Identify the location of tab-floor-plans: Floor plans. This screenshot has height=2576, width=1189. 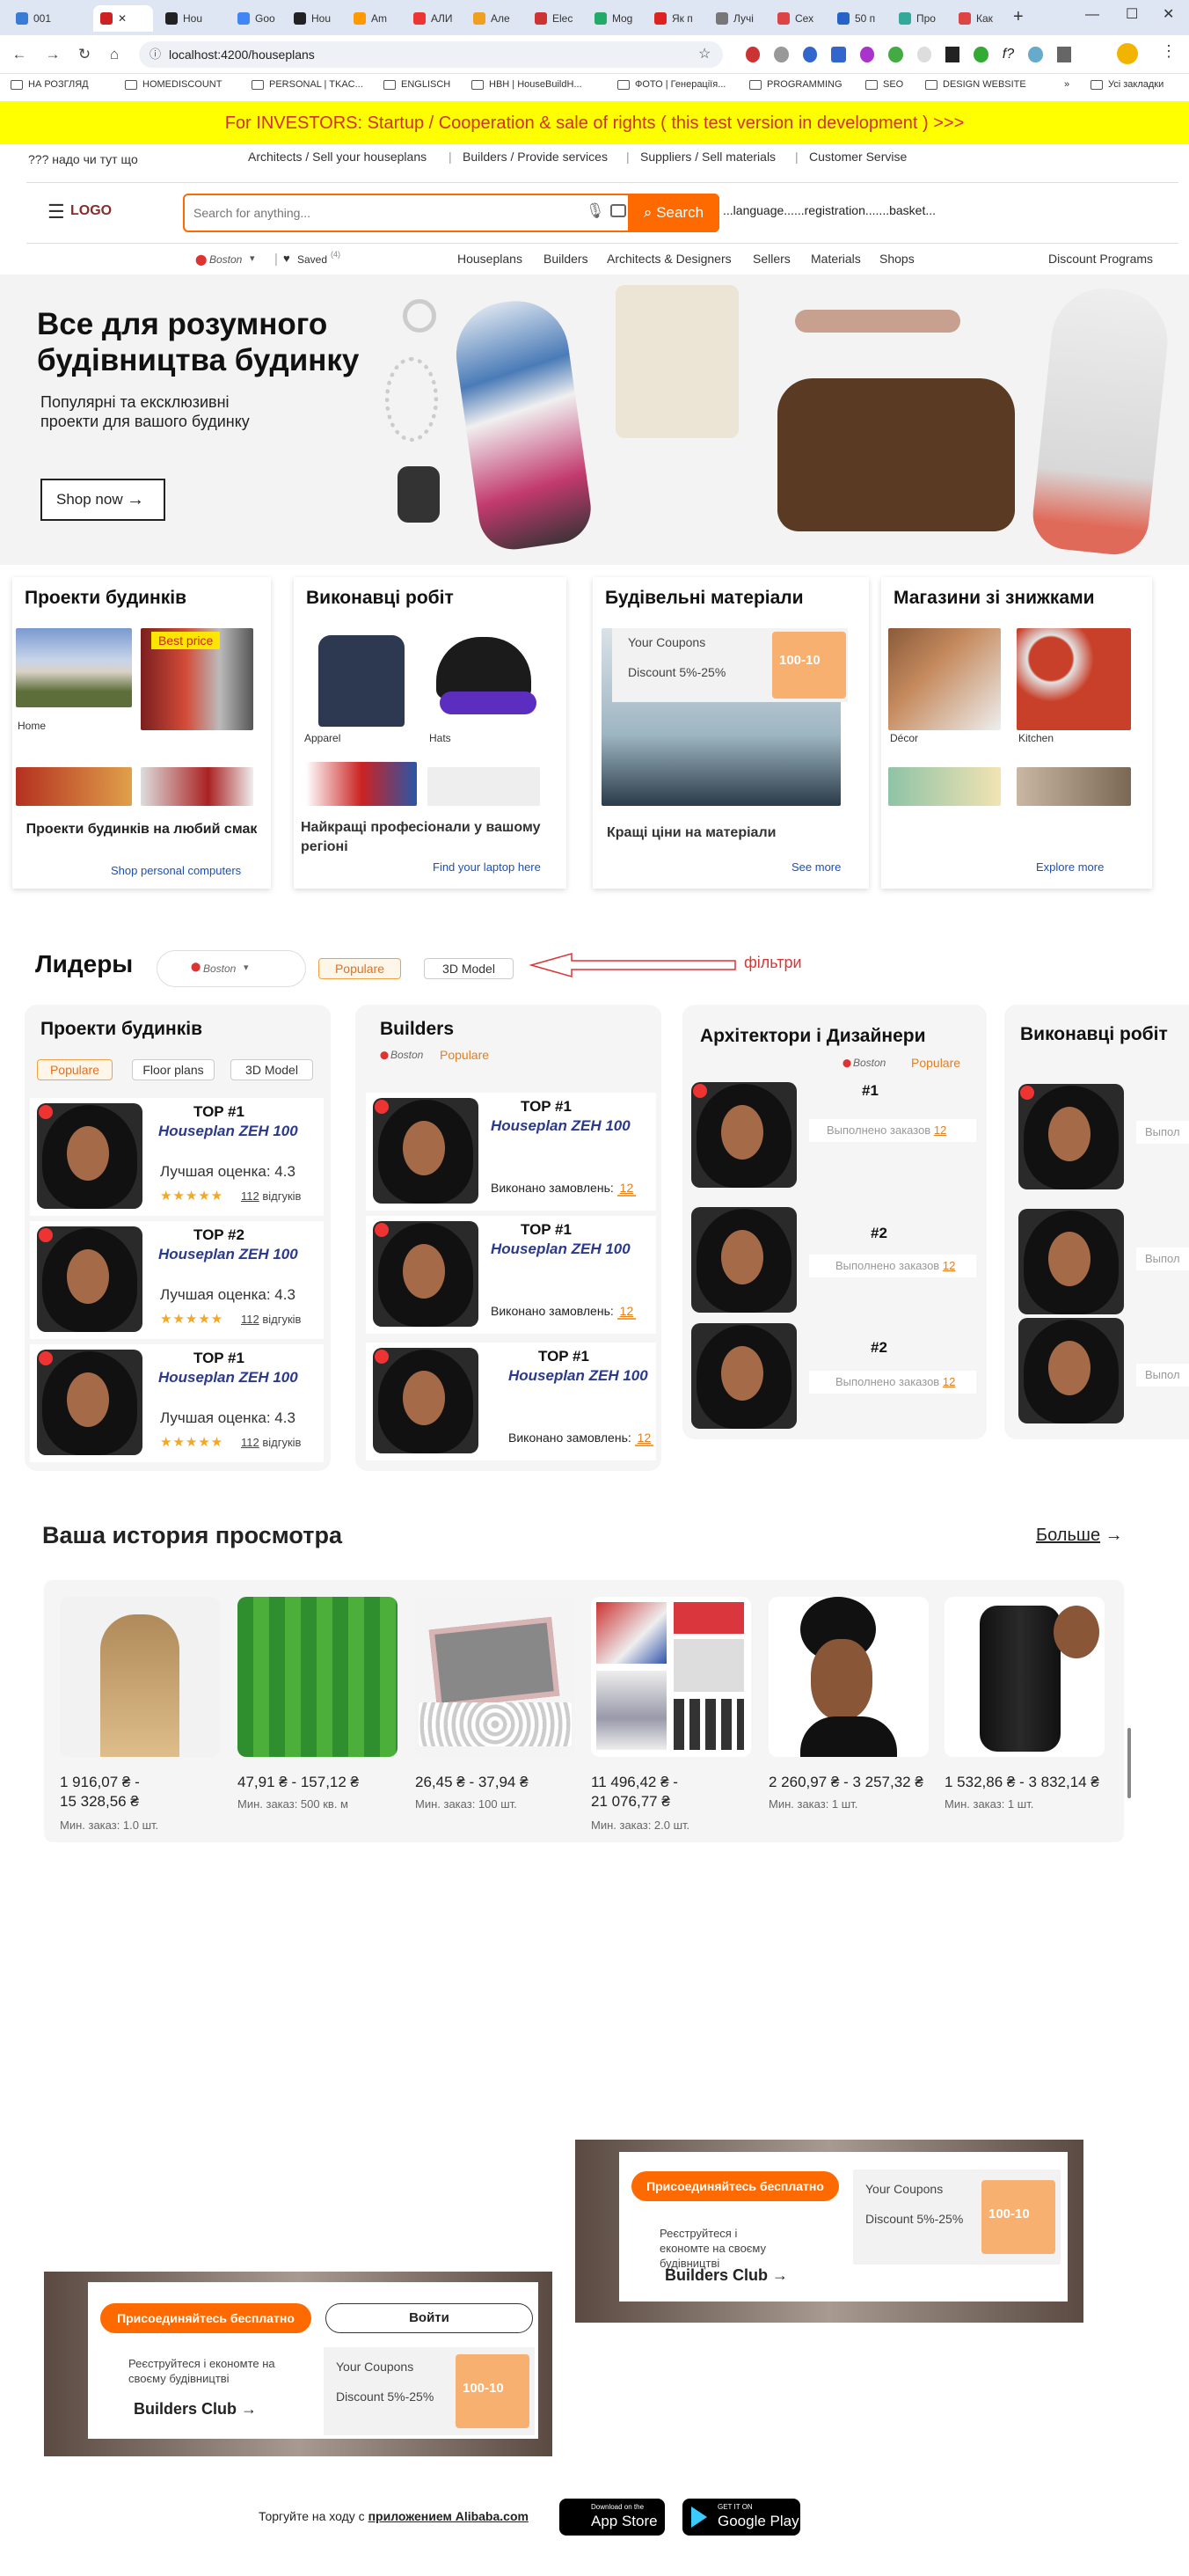
(174, 1069).